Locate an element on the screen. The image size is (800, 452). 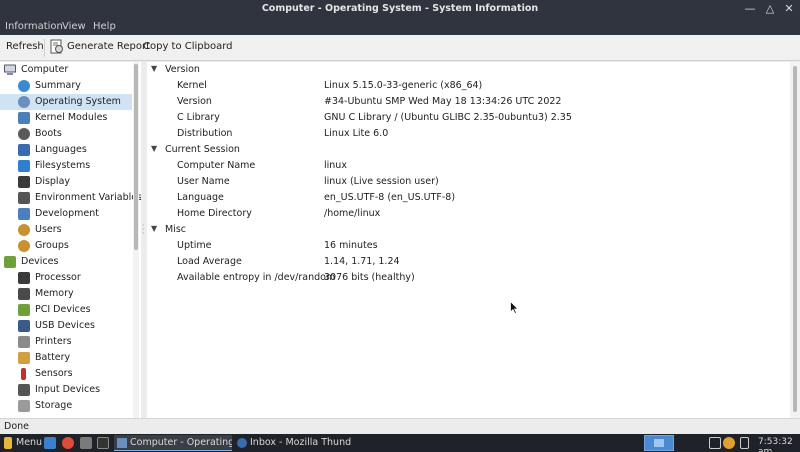
group-icon is located at coordinates (24, 246).